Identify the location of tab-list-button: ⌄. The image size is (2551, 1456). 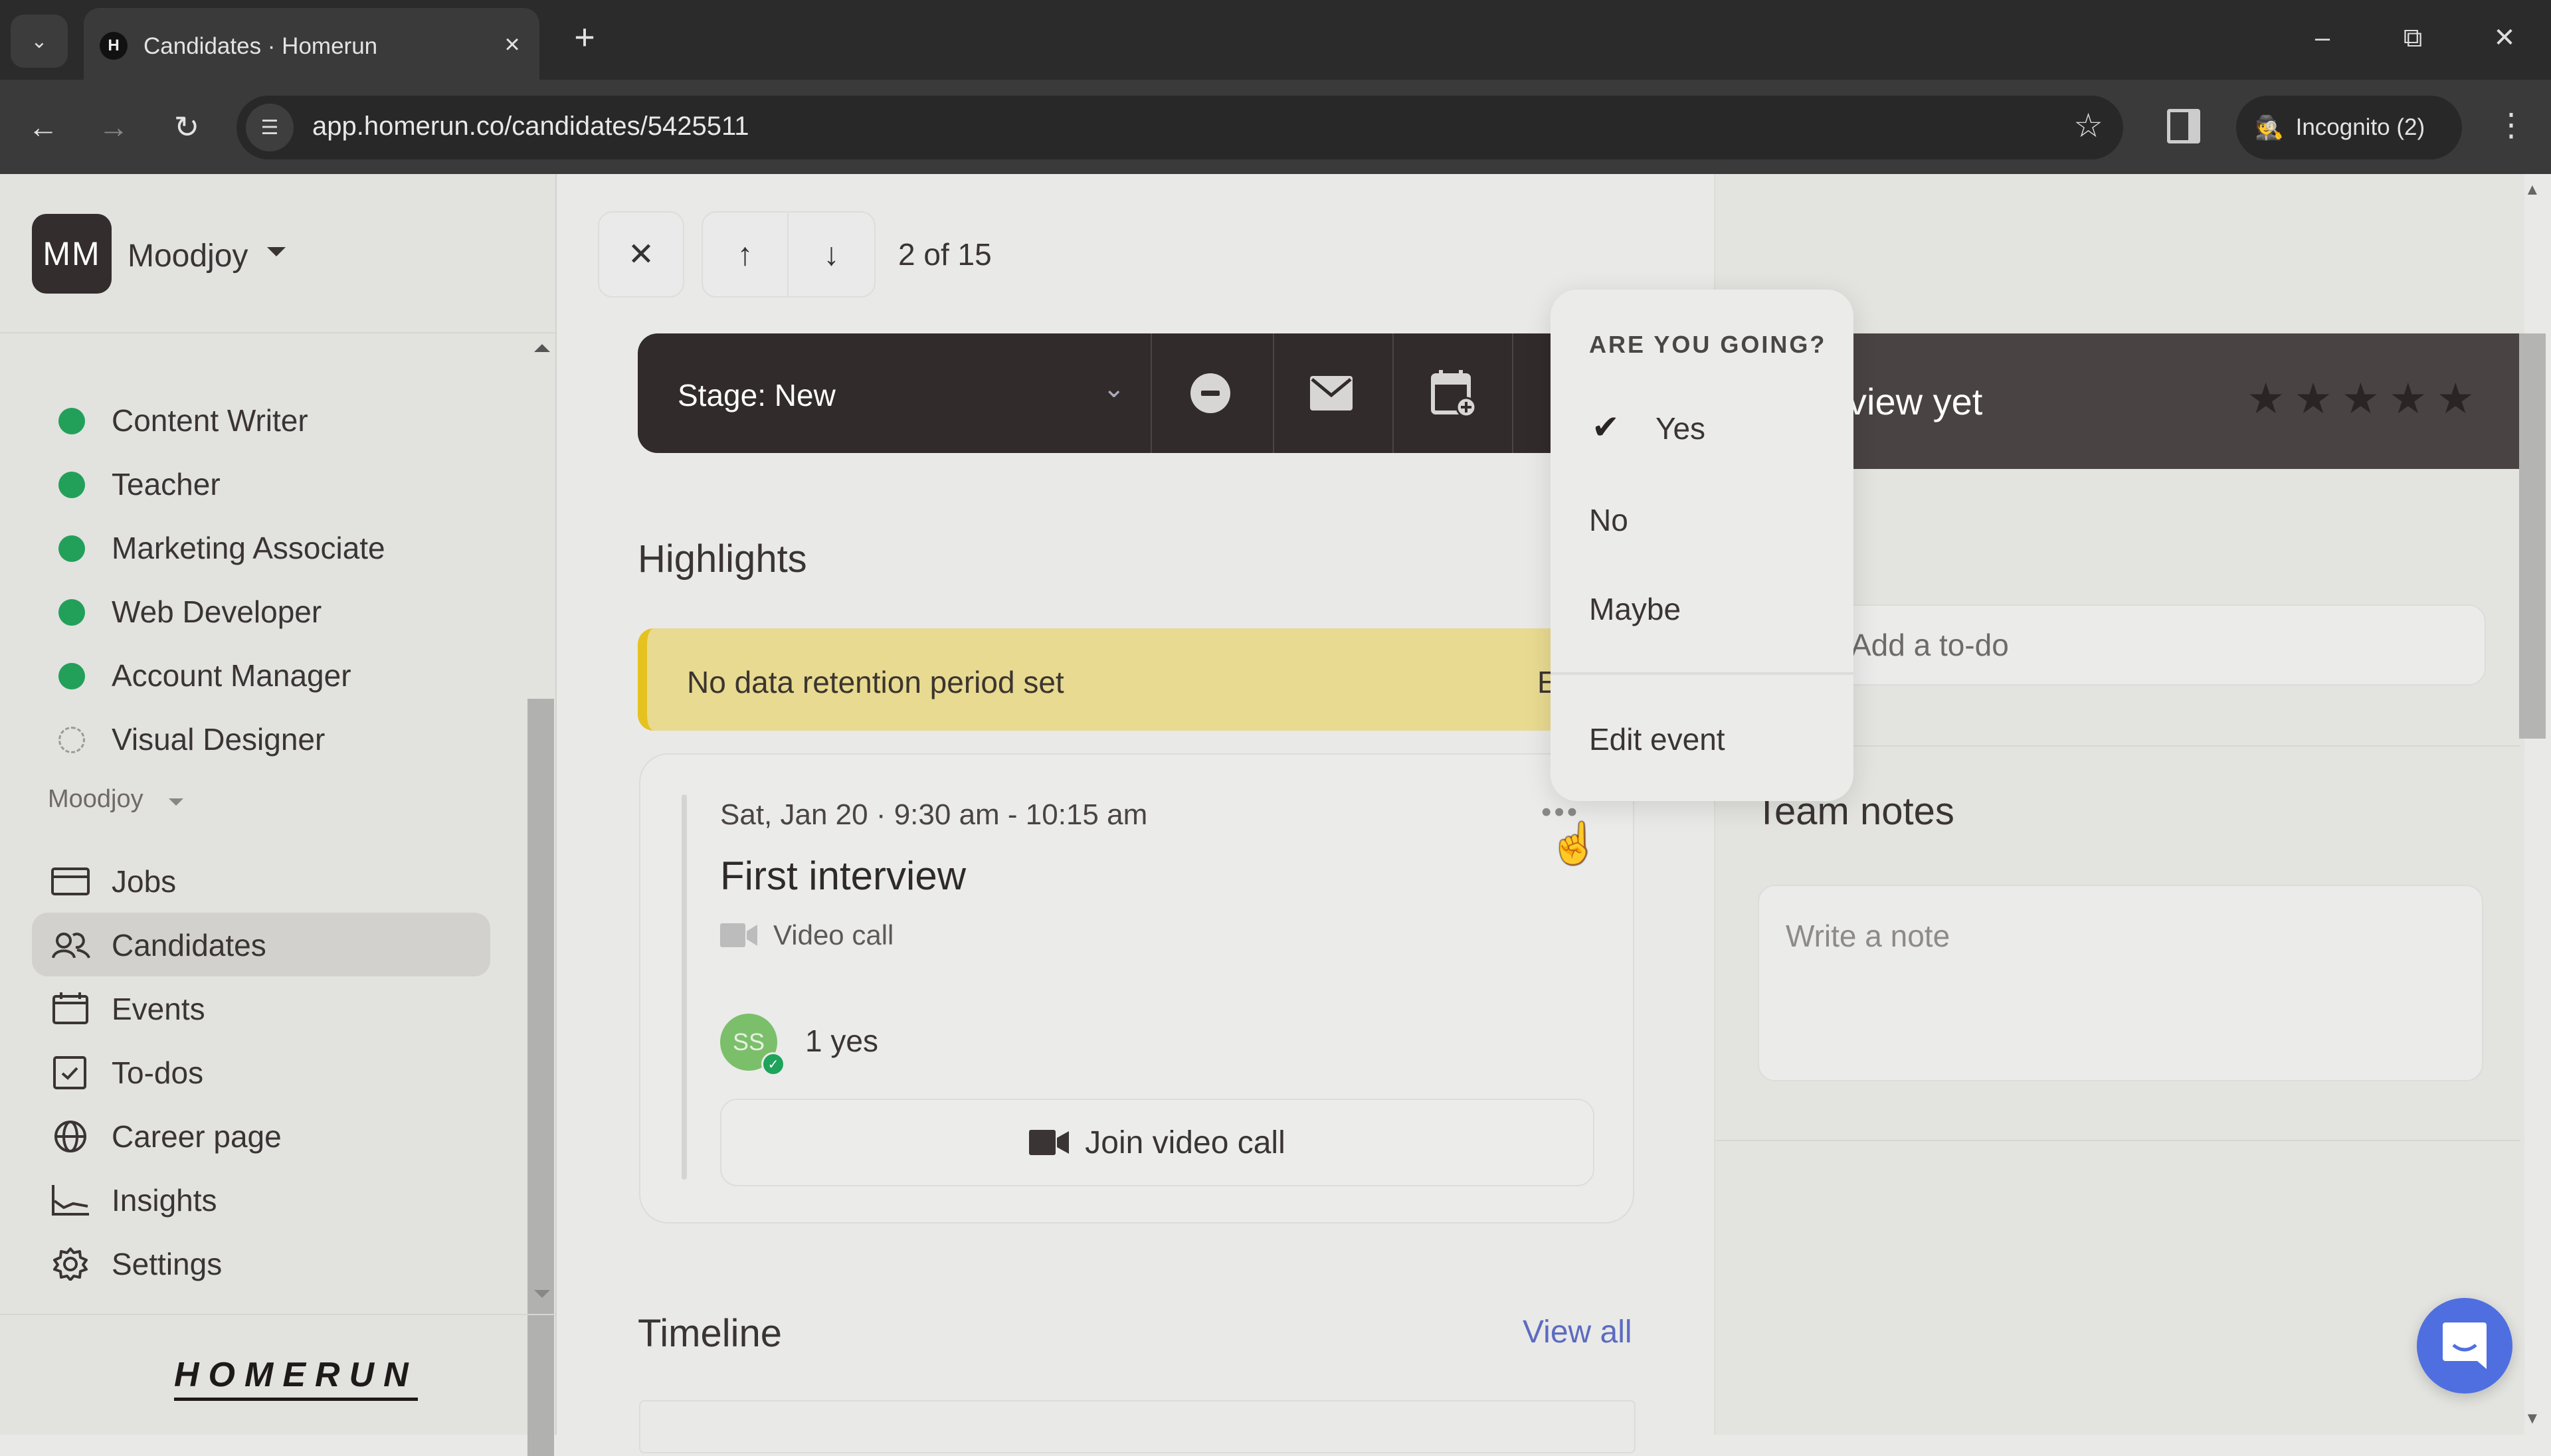
(39, 41).